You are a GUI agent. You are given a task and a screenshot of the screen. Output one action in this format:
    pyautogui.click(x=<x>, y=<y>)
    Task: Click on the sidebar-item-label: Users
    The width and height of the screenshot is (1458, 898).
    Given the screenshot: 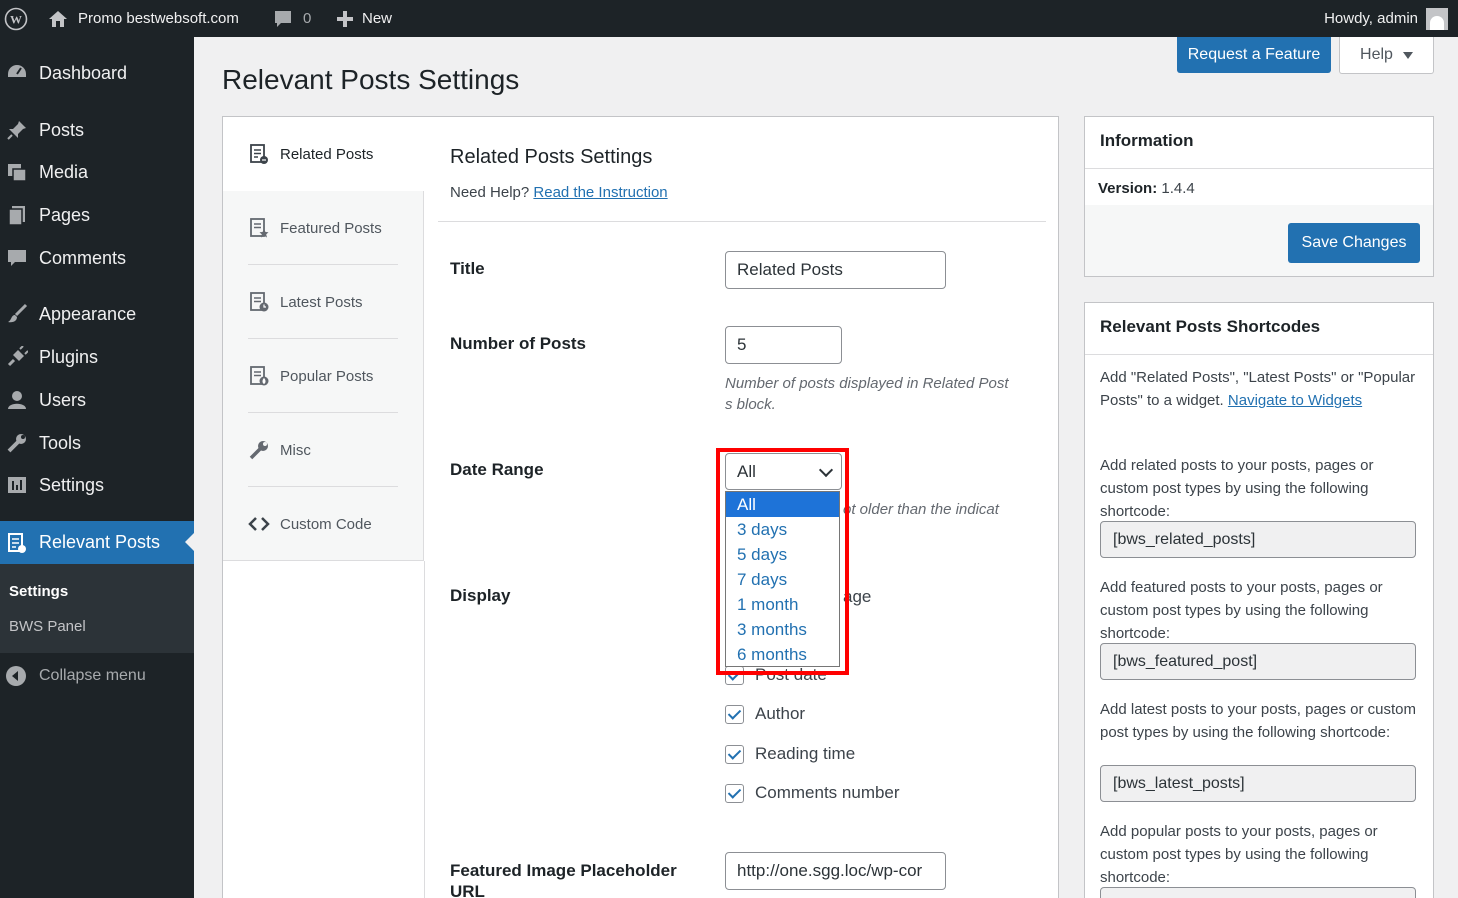 What is the action you would take?
    pyautogui.click(x=63, y=399)
    